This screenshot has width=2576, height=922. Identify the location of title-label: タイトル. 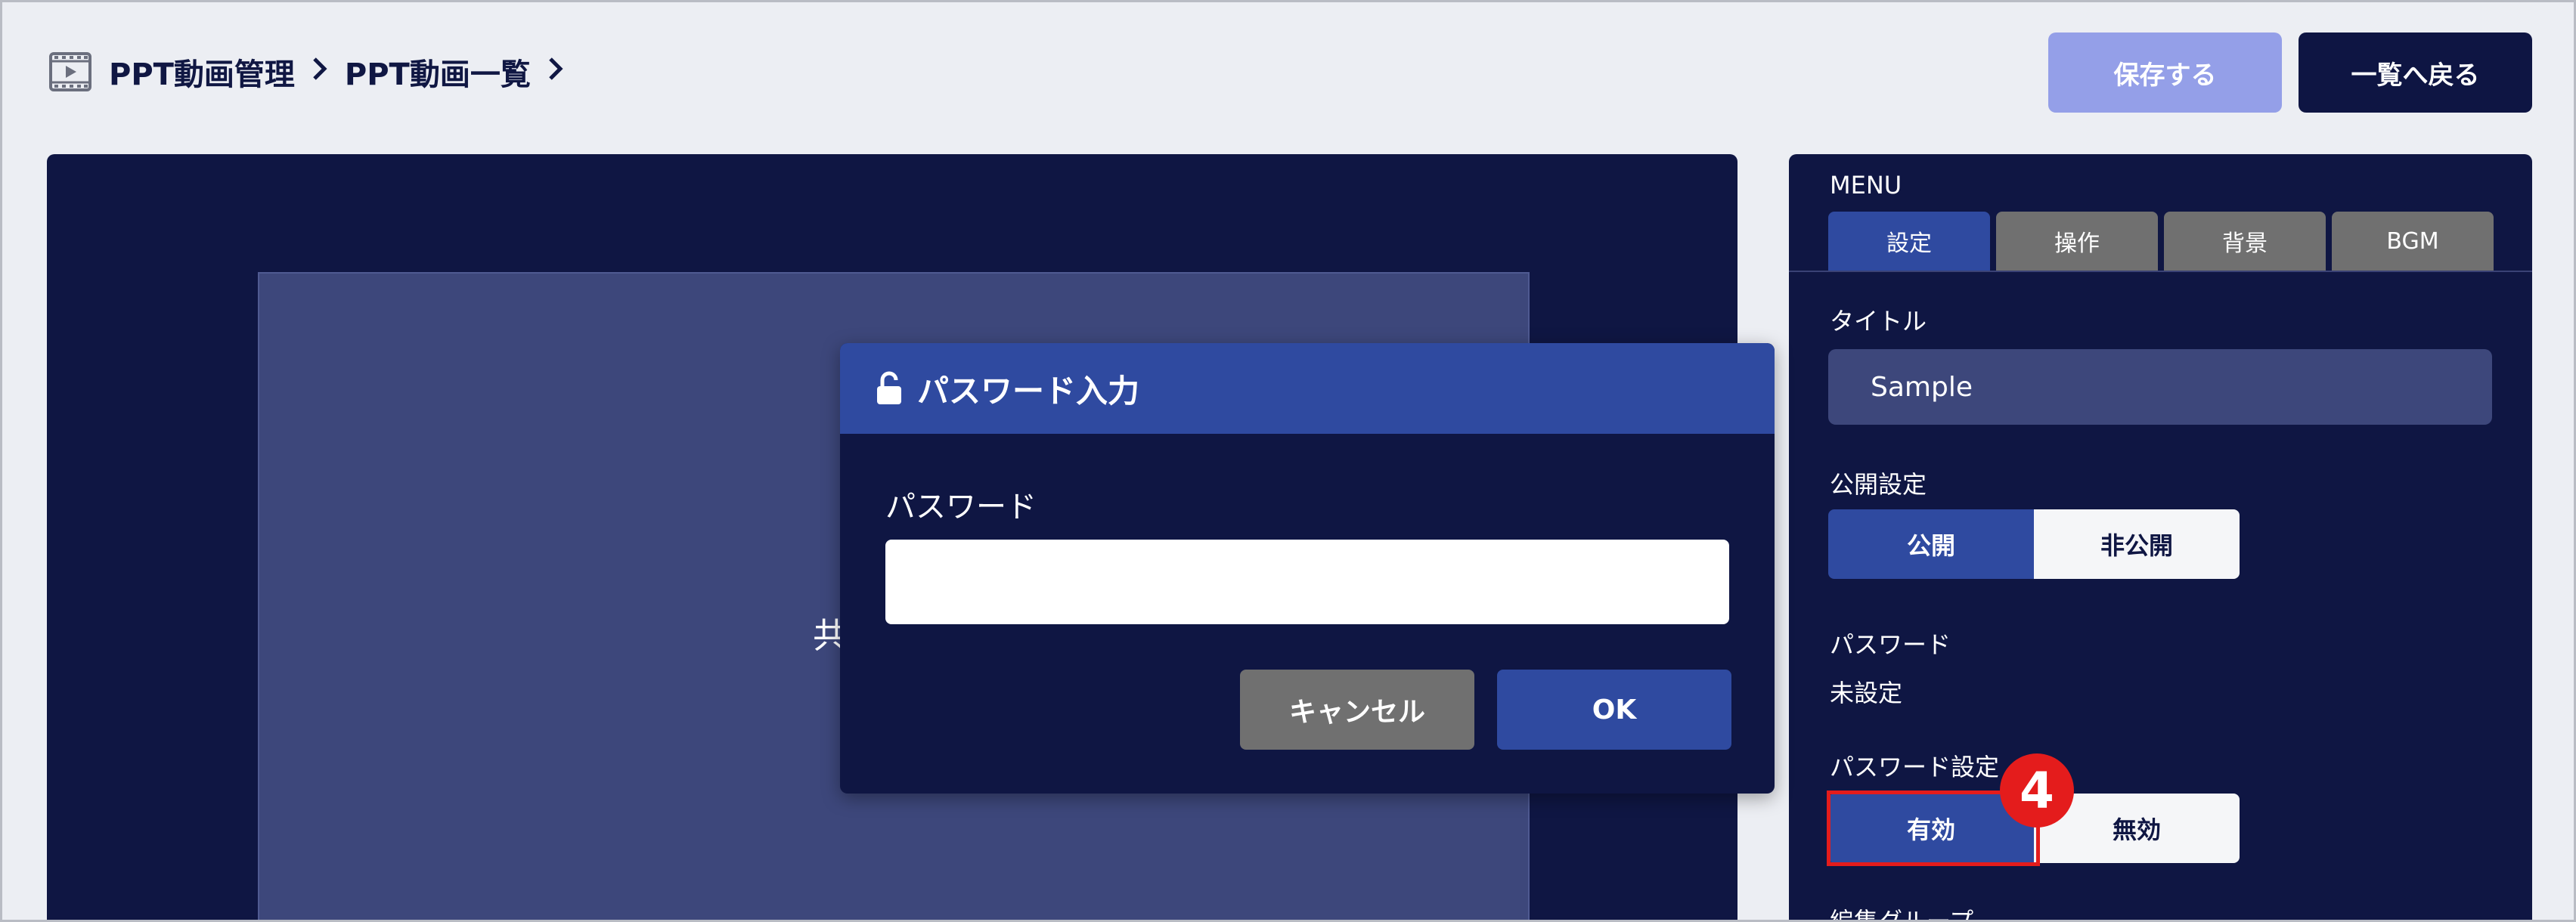
(1878, 321).